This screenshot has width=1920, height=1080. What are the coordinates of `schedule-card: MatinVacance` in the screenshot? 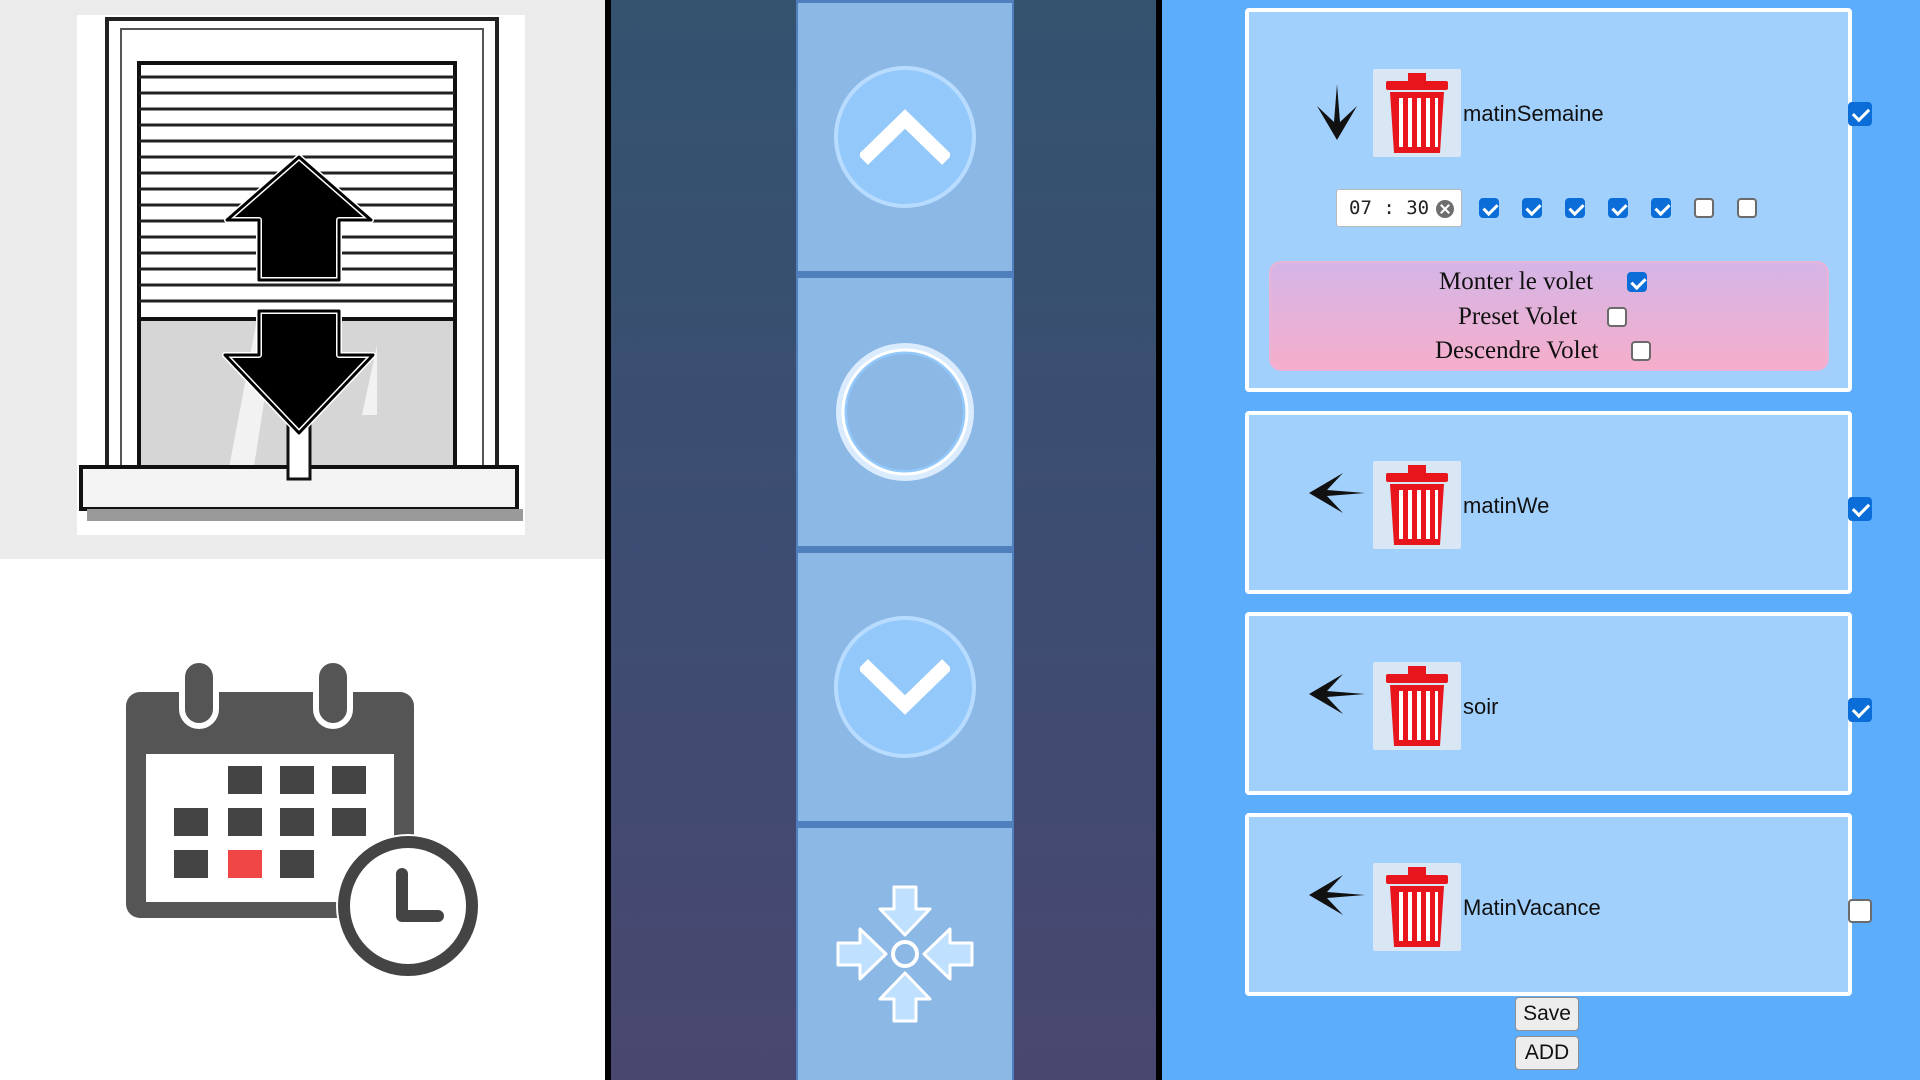 It's located at (1558, 904).